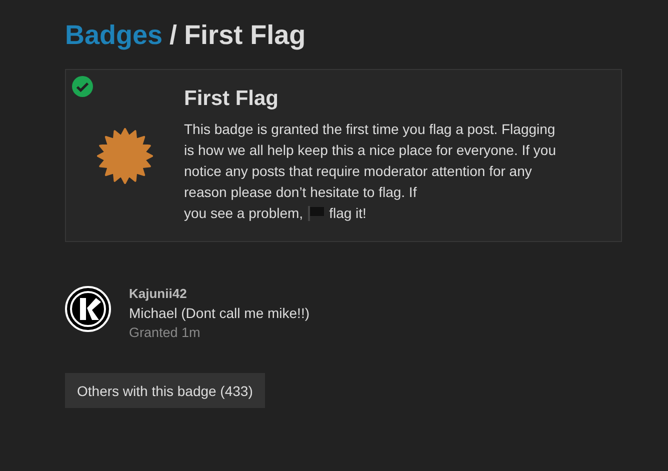  What do you see at coordinates (165, 332) in the screenshot?
I see `granted-time: Granted 1m` at bounding box center [165, 332].